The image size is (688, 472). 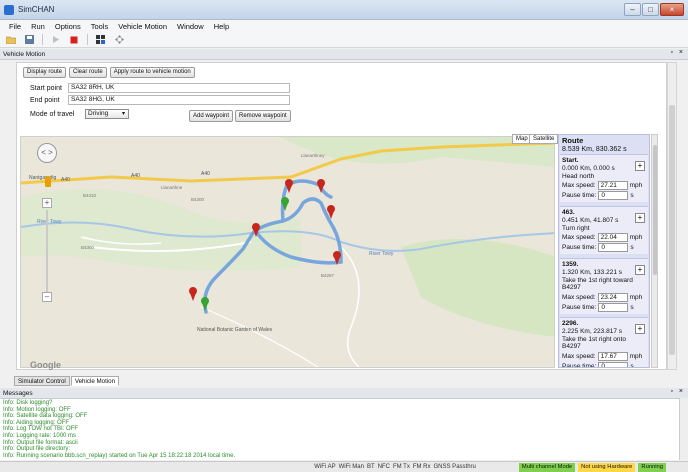 What do you see at coordinates (612, 186) in the screenshot?
I see `max-speed-input: 27.21` at bounding box center [612, 186].